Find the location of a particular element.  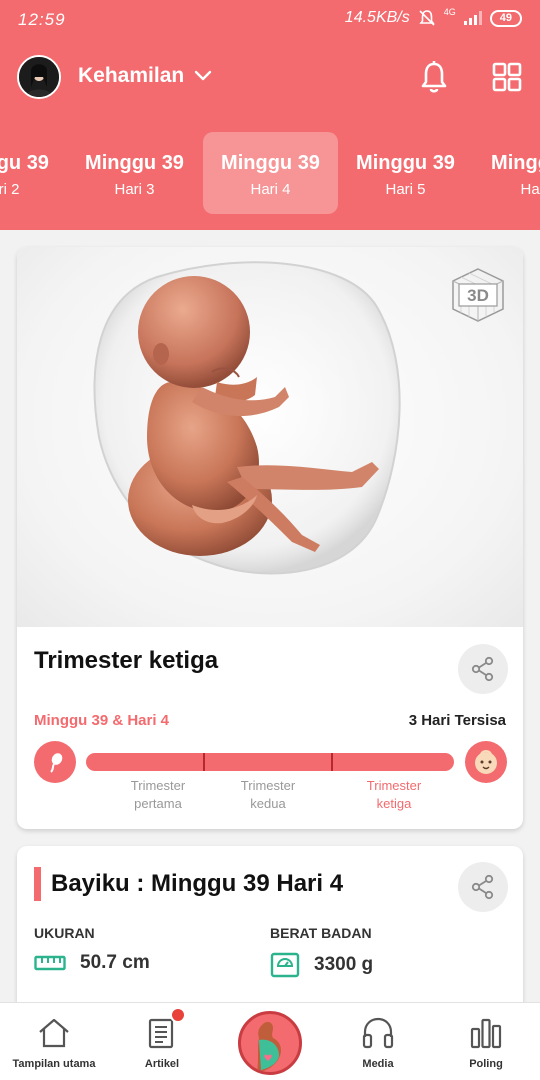

tab-week-39-day-3: Minggu 39 Hari 3 is located at coordinates (134, 173).